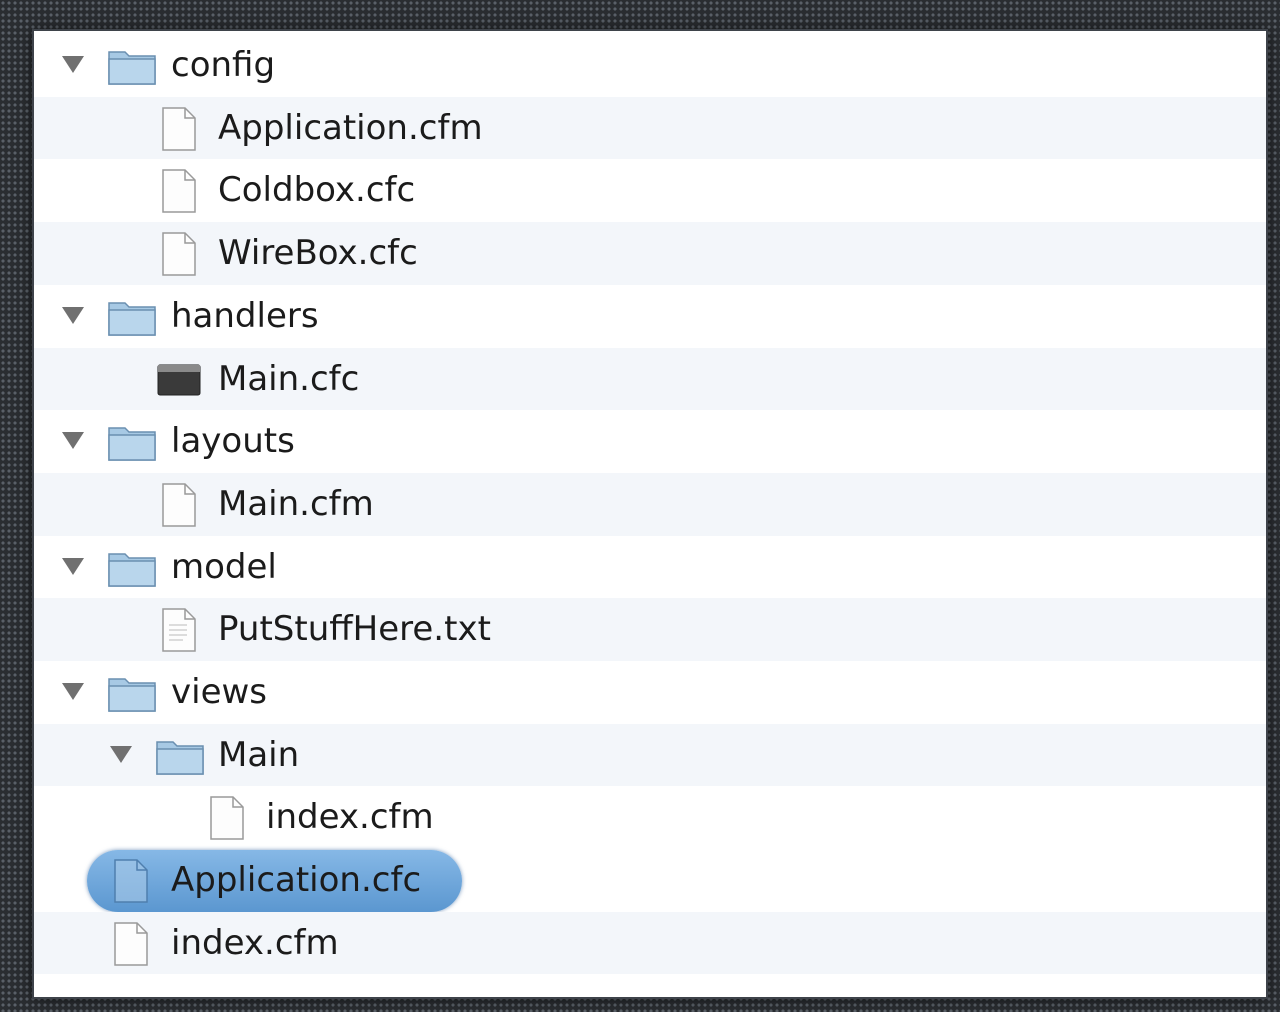  Describe the element at coordinates (317, 190) in the screenshot. I see `tree-row-label: Coldbox.cfc` at that location.